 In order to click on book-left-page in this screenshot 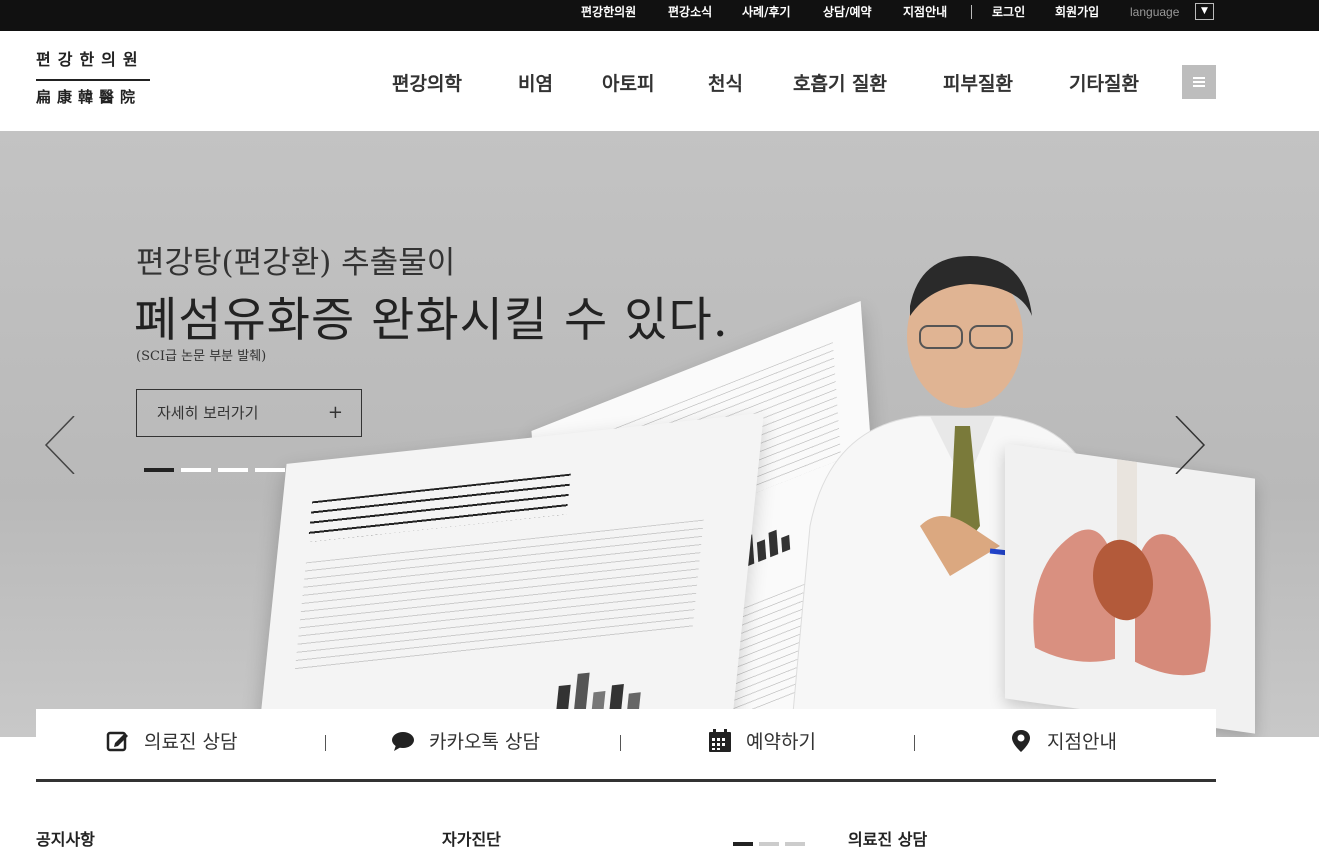, I will do `click(508, 574)`.